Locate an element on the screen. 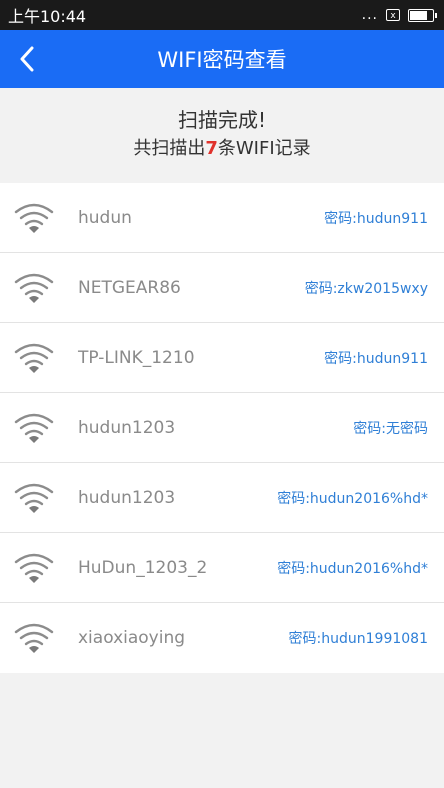 This screenshot has height=788, width=444. wifi-list-item: HuDun_1203_2 密码:hudun2016%hd* is located at coordinates (222, 568).